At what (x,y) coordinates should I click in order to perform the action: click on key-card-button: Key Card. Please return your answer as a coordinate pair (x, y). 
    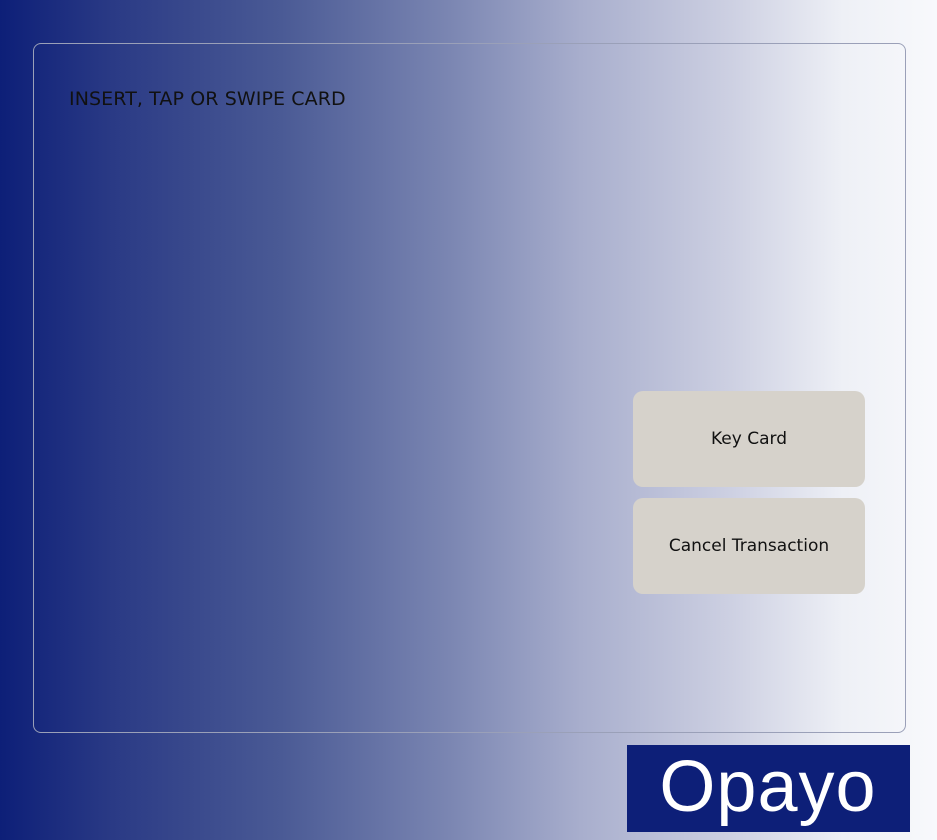
    Looking at the image, I should click on (749, 439).